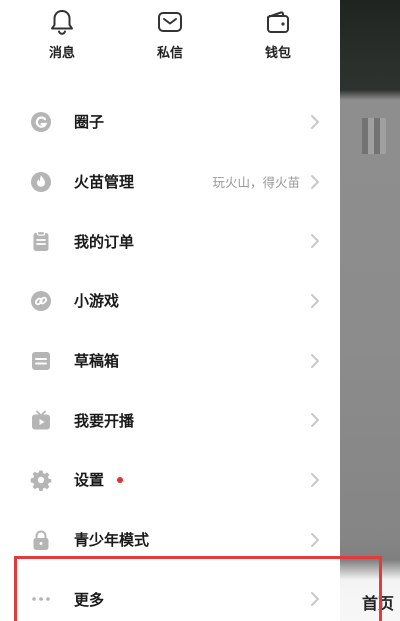 The width and height of the screenshot is (400, 621). I want to click on notification-dot, so click(120, 479).